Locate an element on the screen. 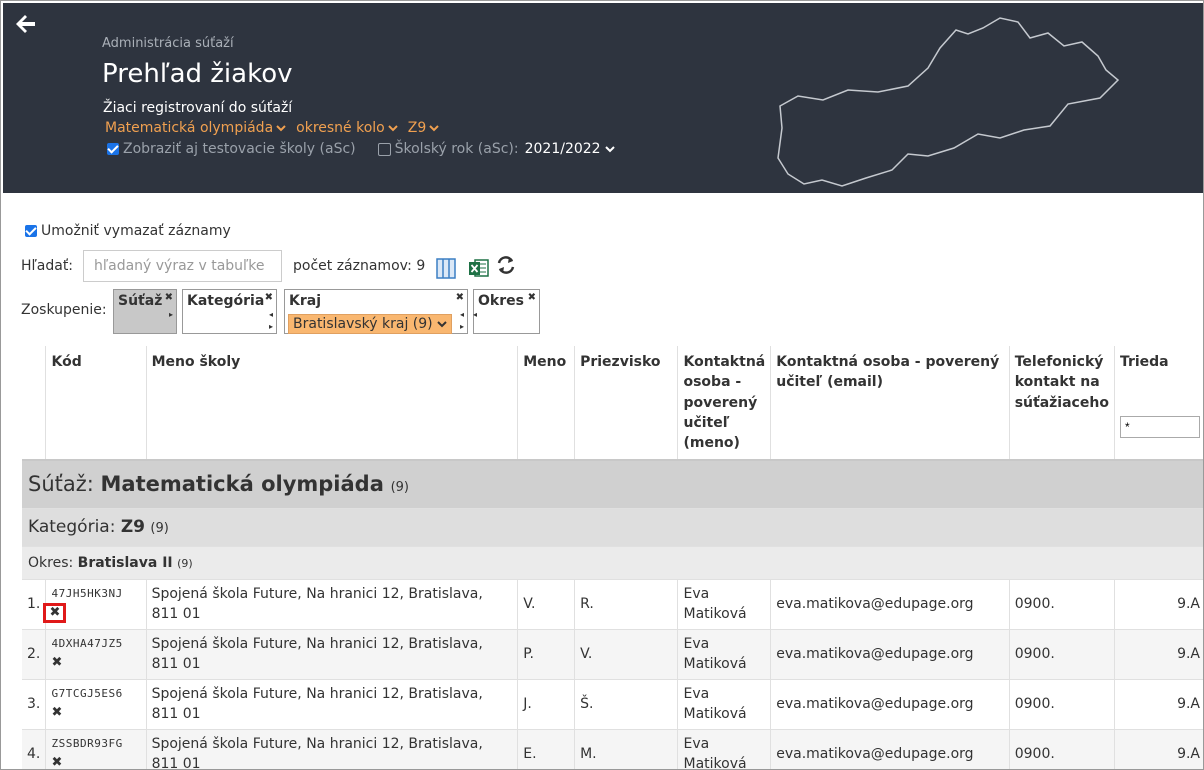 The width and height of the screenshot is (1204, 770). group-chip-district: Okres ✖ ◂ is located at coordinates (506, 311).